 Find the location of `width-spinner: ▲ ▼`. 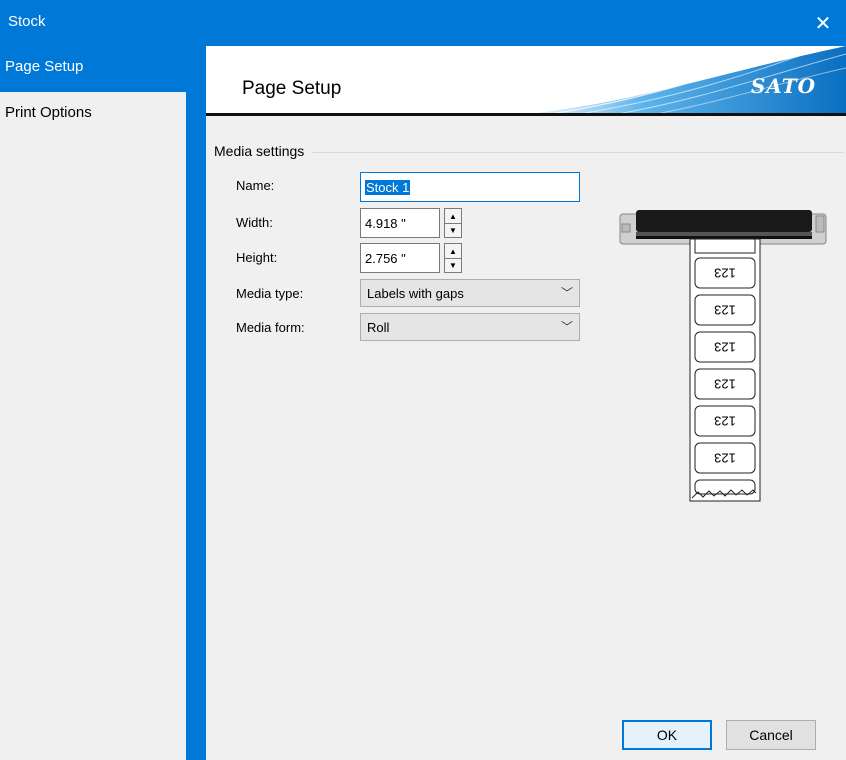

width-spinner: ▲ ▼ is located at coordinates (453, 223).